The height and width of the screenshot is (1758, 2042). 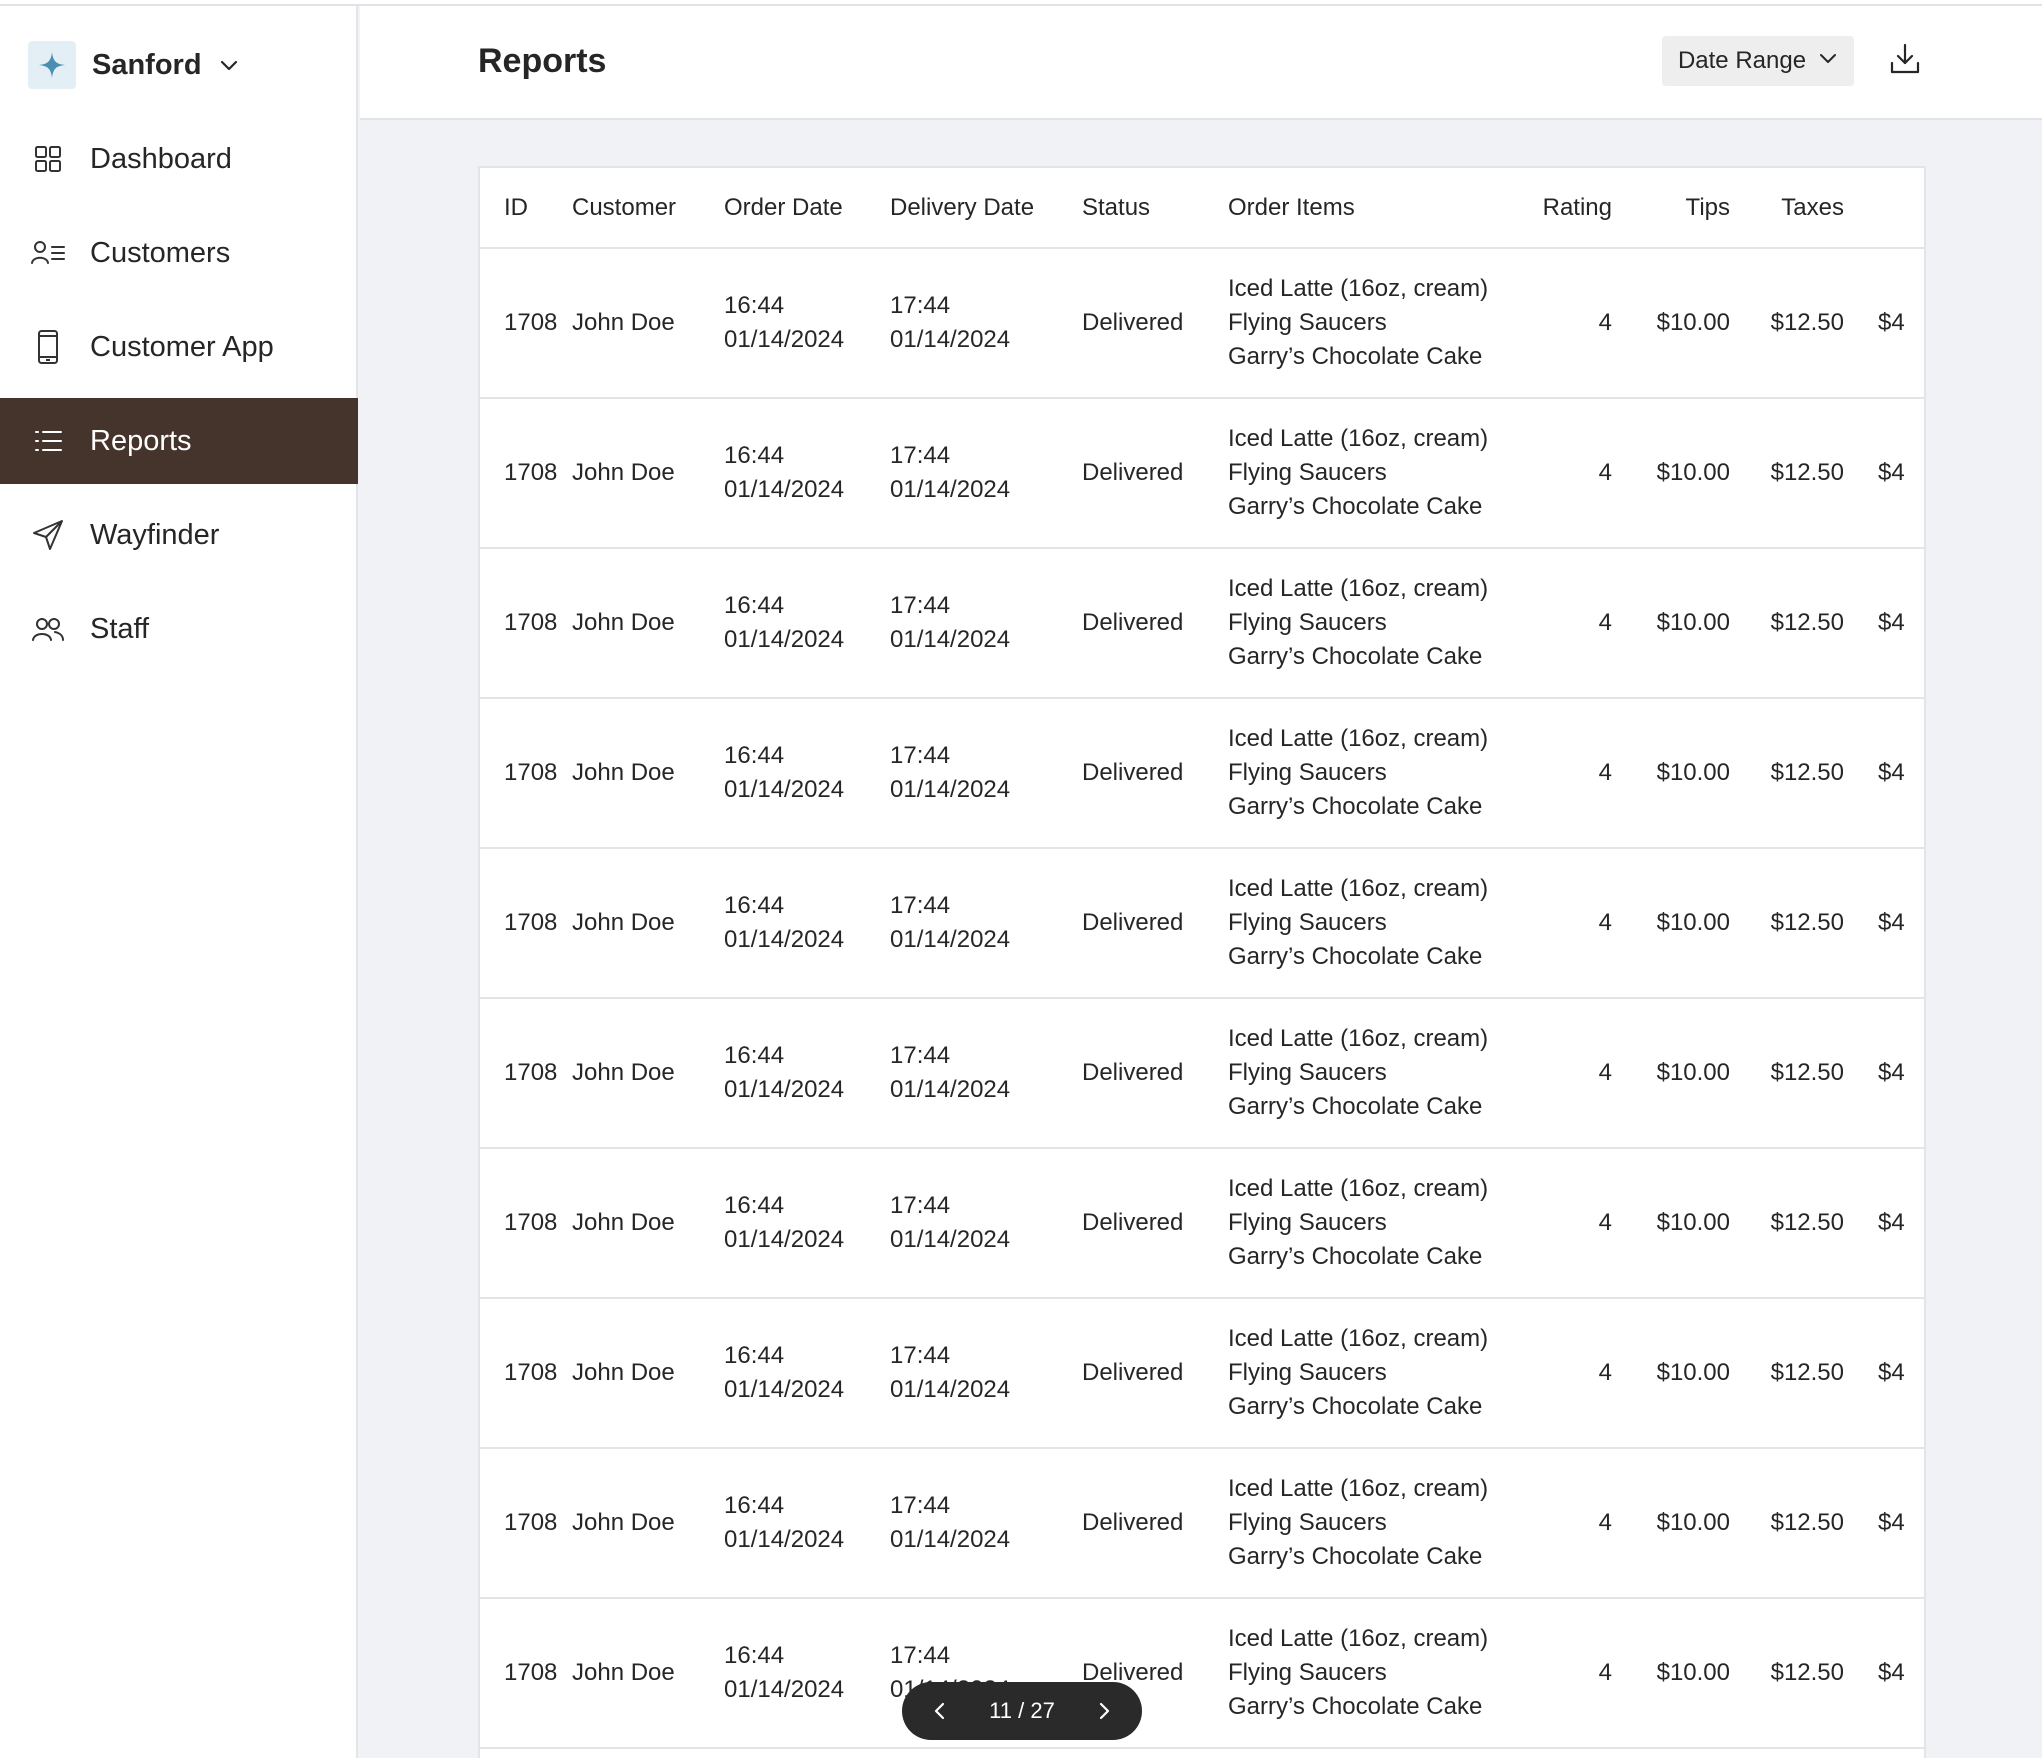 What do you see at coordinates (1828, 61) in the screenshot?
I see `chevron-down-icon` at bounding box center [1828, 61].